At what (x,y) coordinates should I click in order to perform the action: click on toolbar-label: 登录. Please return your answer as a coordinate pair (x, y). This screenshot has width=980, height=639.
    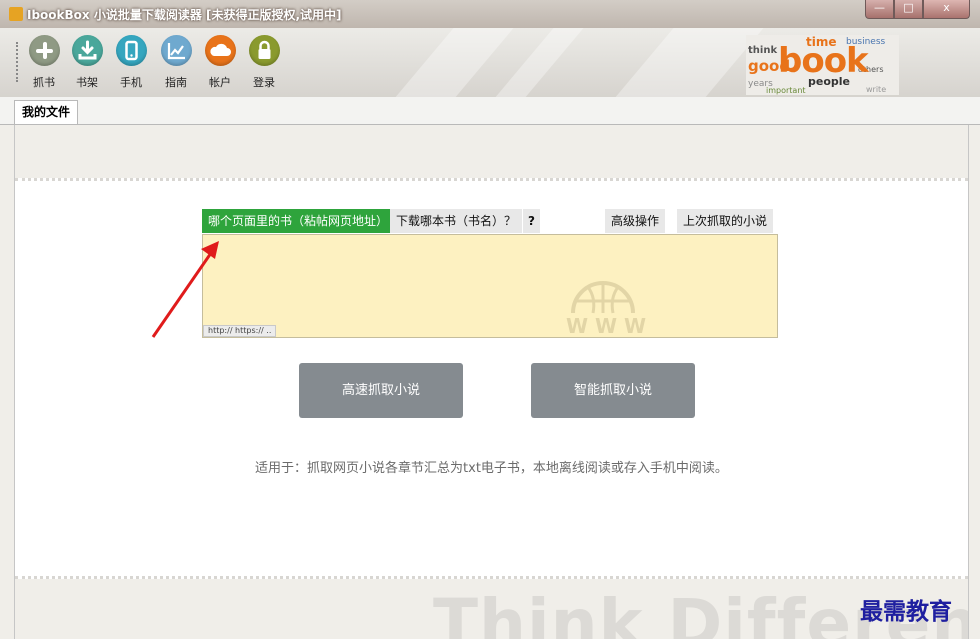
    Looking at the image, I should click on (264, 82).